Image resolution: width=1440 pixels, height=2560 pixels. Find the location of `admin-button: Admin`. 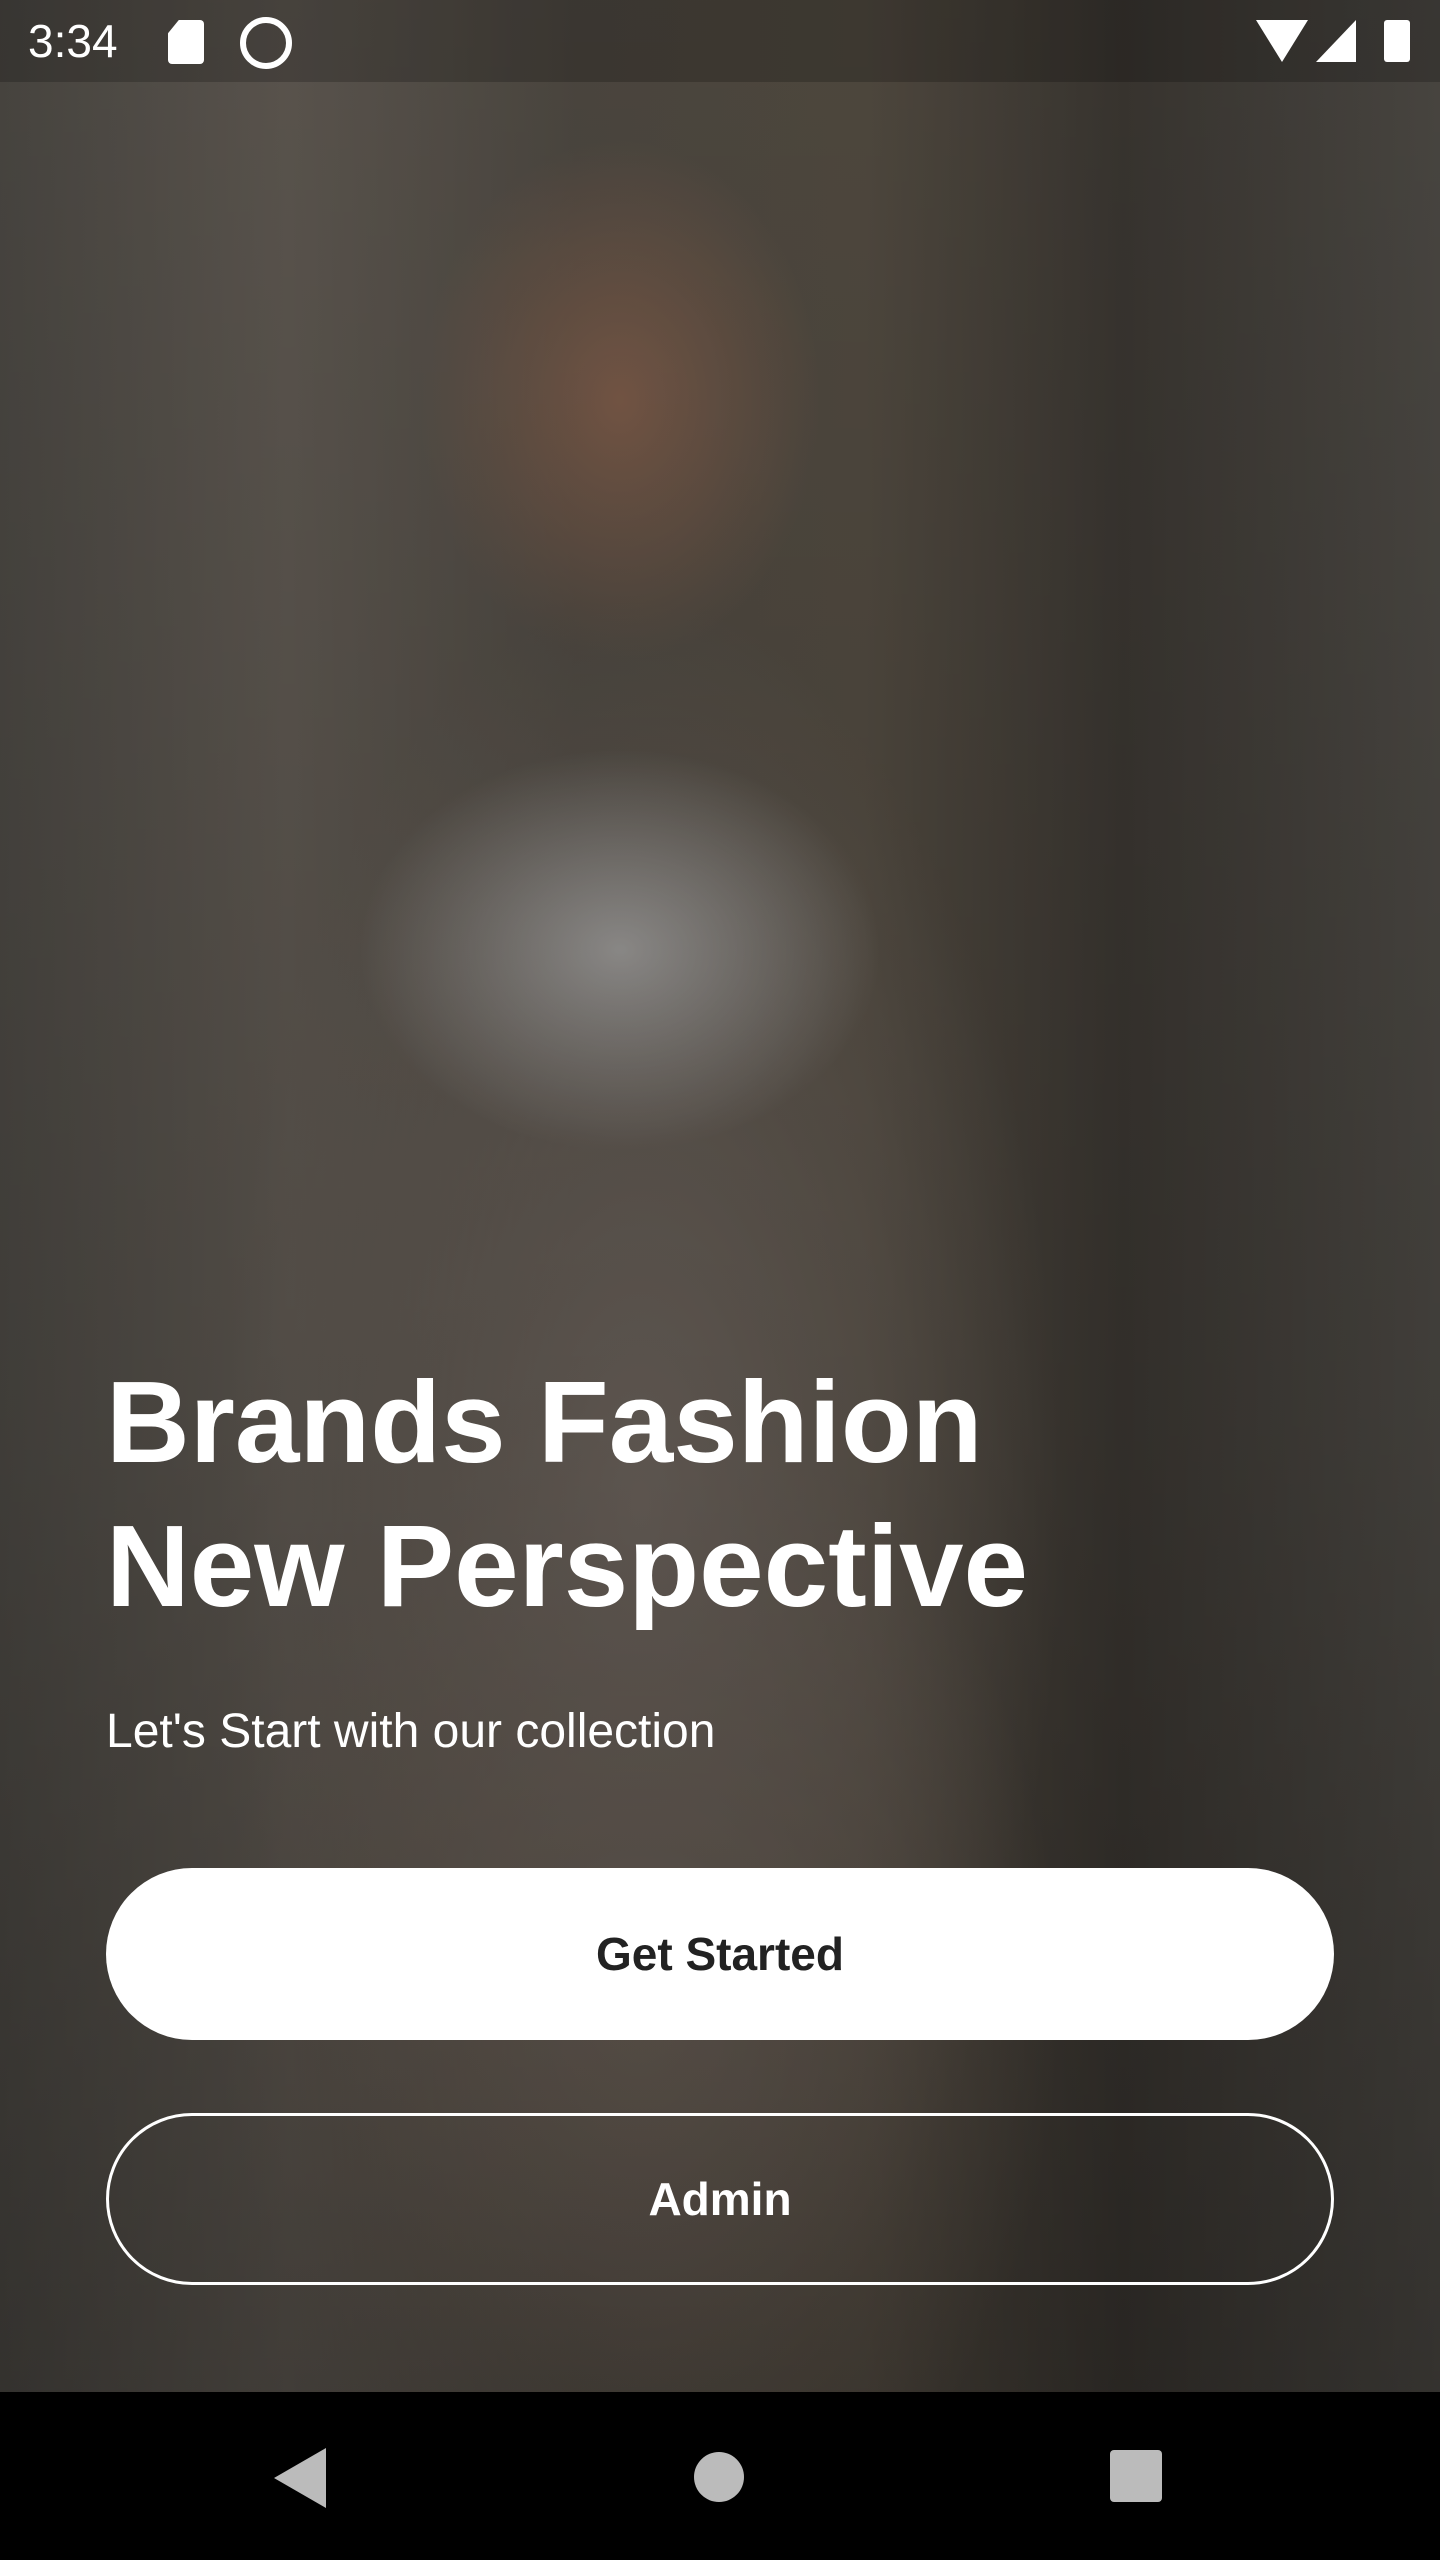

admin-button: Admin is located at coordinates (720, 2199).